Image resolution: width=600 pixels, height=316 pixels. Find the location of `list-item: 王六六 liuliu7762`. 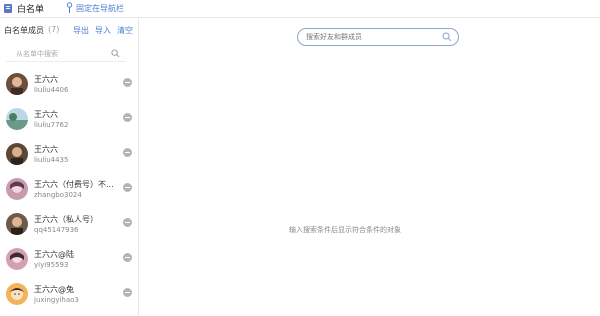

list-item: 王六六 liuliu7762 is located at coordinates (69, 121).